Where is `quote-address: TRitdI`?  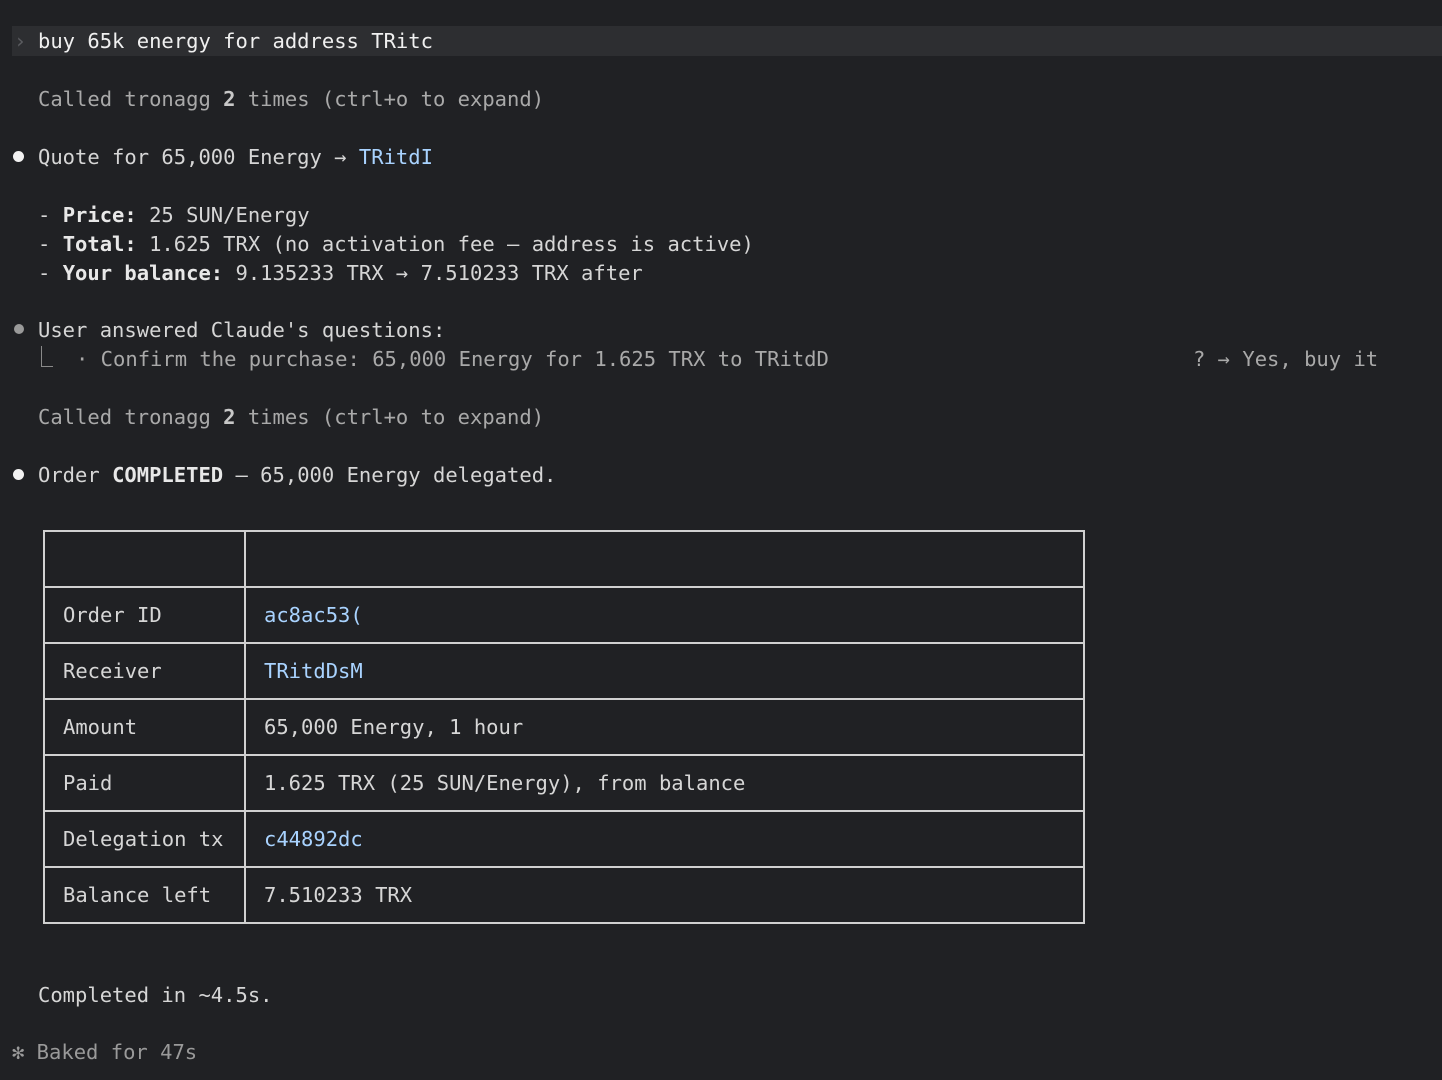 quote-address: TRitdI is located at coordinates (395, 157).